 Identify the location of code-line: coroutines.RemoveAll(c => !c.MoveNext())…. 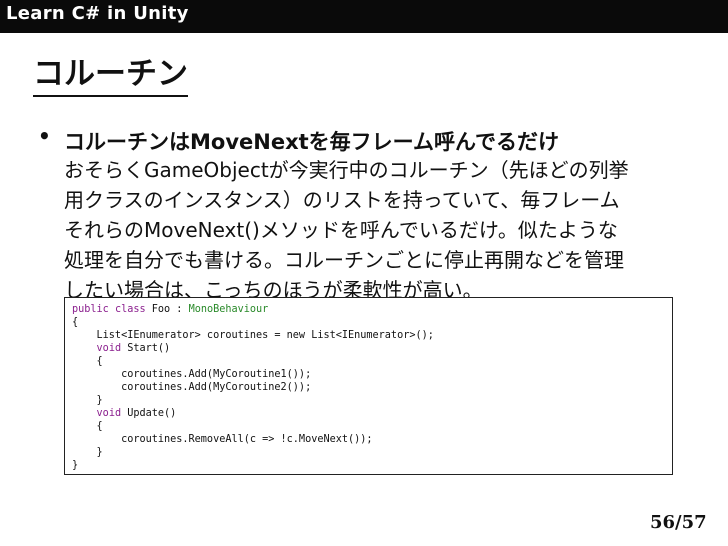
(222, 439).